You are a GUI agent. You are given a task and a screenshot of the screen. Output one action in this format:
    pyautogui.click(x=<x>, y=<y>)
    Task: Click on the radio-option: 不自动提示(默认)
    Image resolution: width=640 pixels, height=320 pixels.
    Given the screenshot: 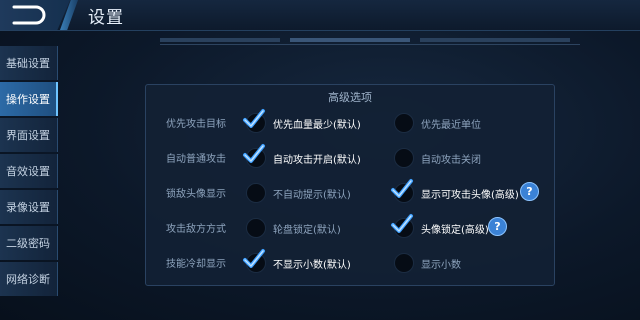 What is the action you would take?
    pyautogui.click(x=321, y=192)
    